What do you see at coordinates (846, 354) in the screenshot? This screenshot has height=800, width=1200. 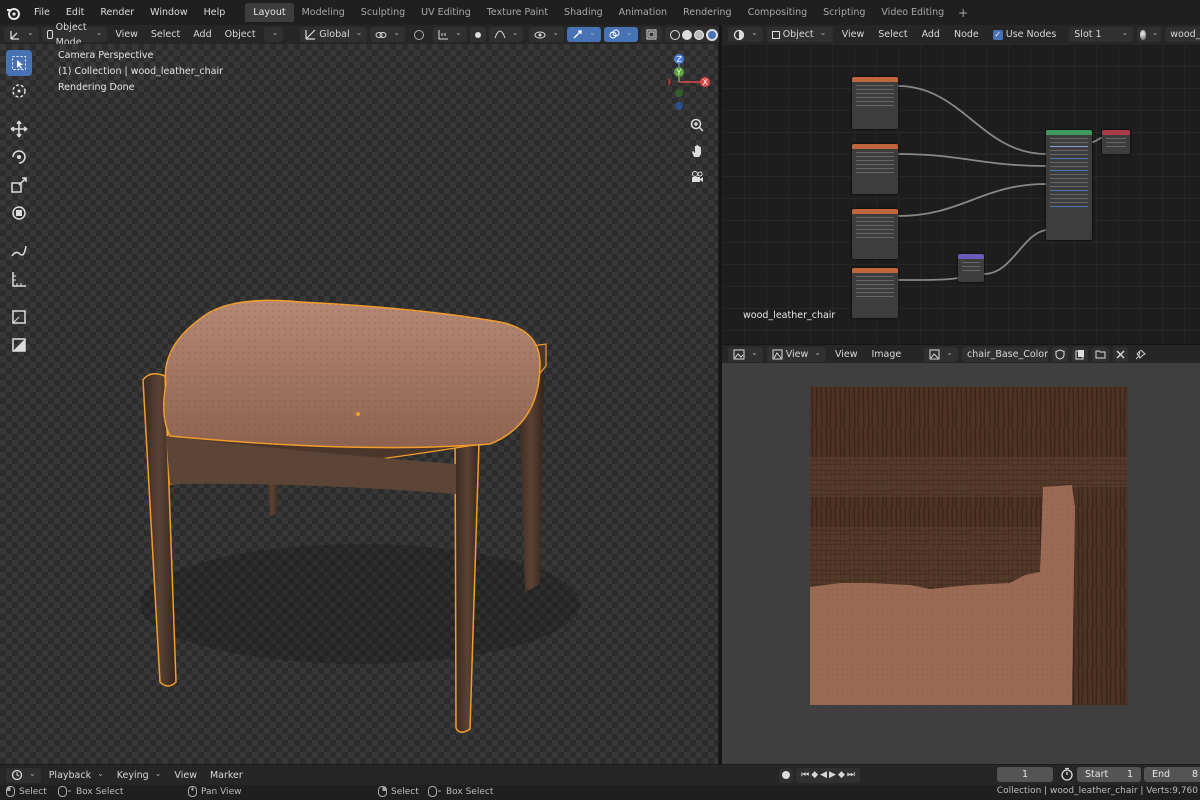 I see `image-menu-view: View` at bounding box center [846, 354].